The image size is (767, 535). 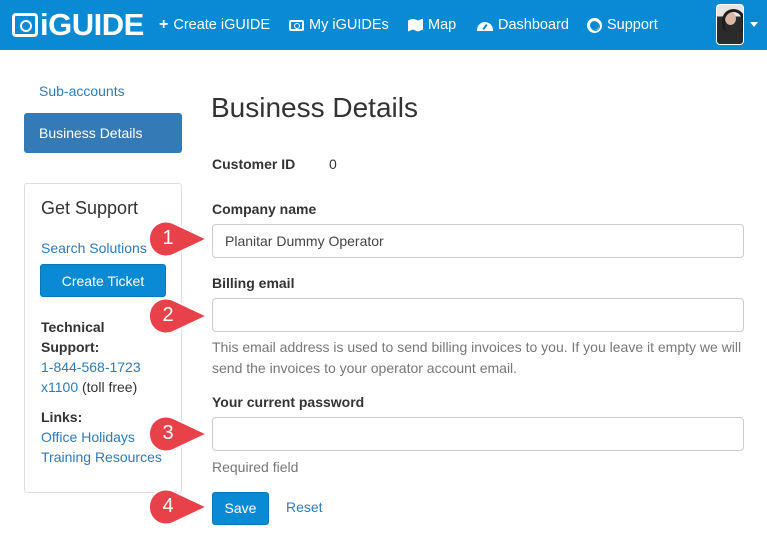 What do you see at coordinates (92, 24) in the screenshot?
I see `logo-text: iGUIDE` at bounding box center [92, 24].